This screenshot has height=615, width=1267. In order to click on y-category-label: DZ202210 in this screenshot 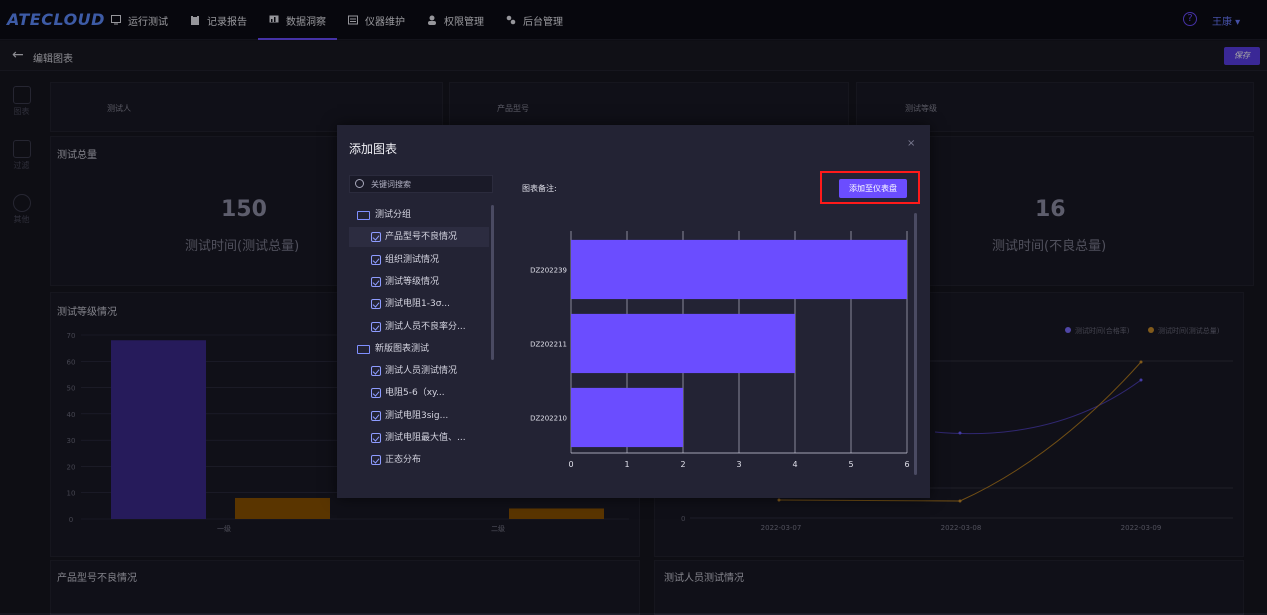, I will do `click(548, 418)`.